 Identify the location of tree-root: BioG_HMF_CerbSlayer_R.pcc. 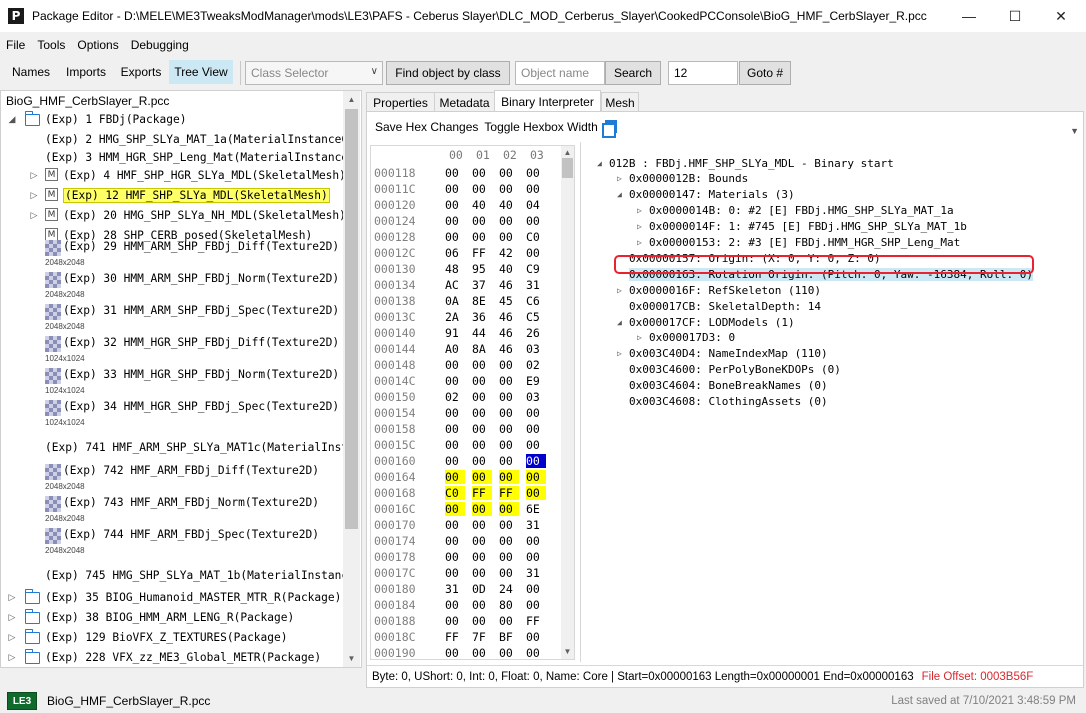
(87, 101).